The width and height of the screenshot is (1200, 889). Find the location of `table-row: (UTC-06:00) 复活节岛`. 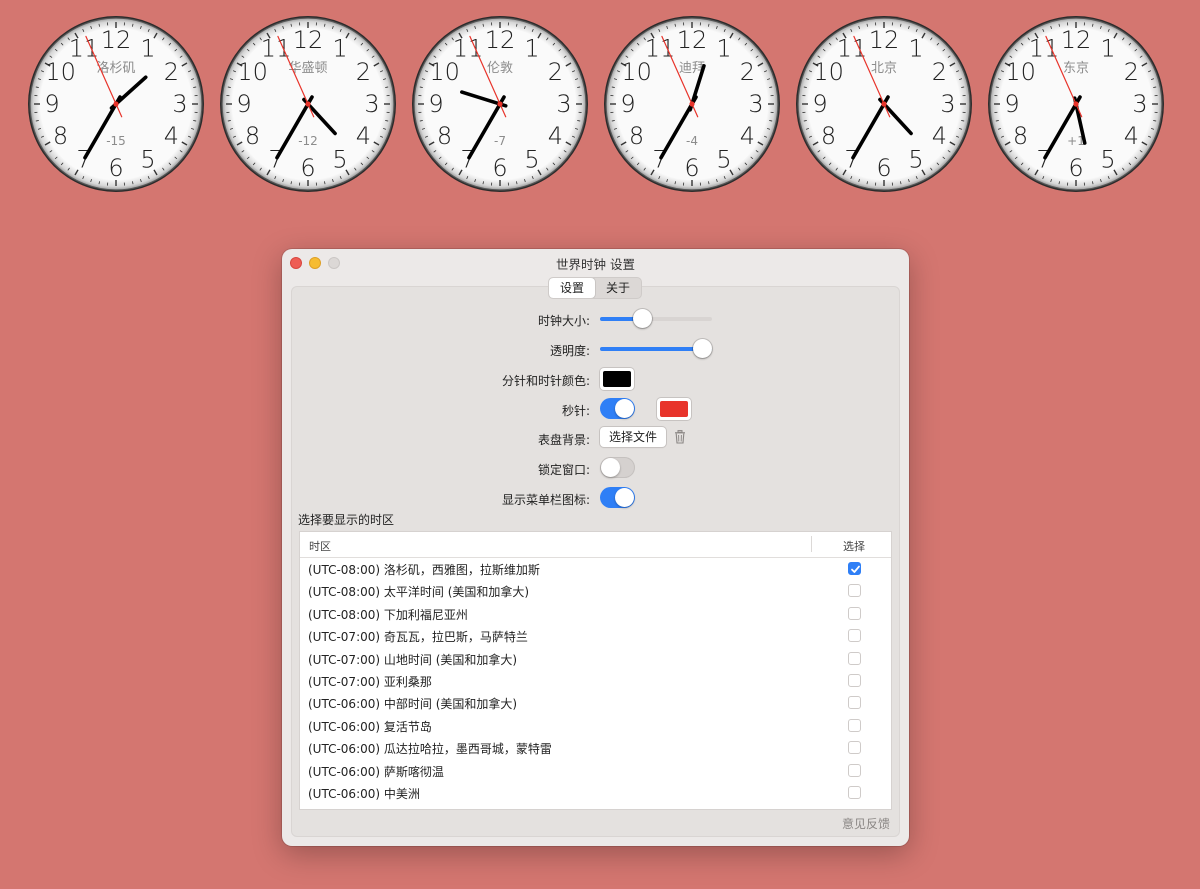

table-row: (UTC-06:00) 复活节岛 is located at coordinates (595, 726).